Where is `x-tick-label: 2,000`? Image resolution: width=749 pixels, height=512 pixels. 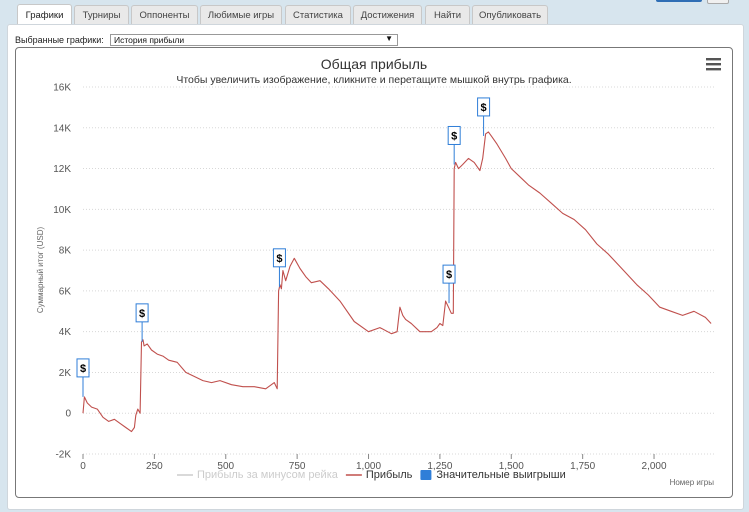
x-tick-label: 2,000 is located at coordinates (654, 466).